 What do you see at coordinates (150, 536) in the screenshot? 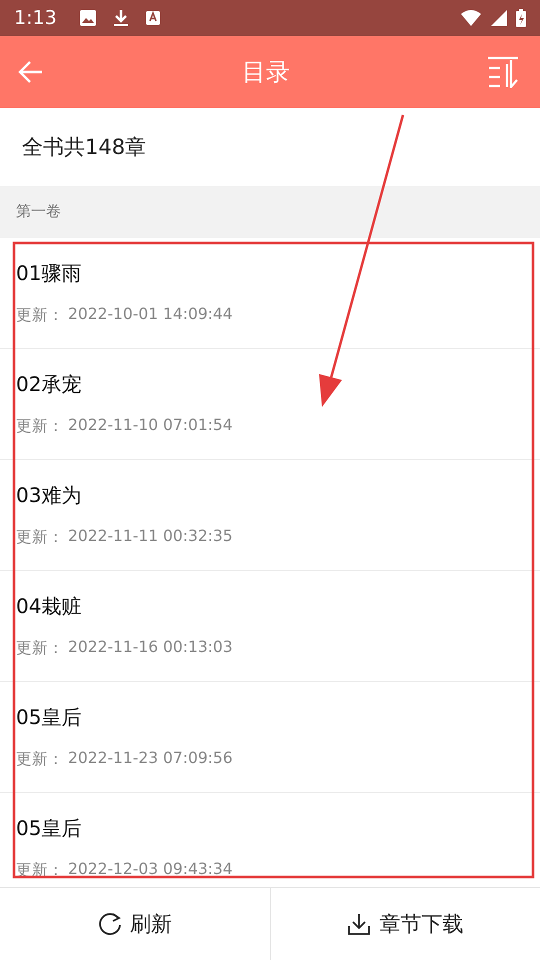
I see `update-time: 2022-11-11 00:32:35` at bounding box center [150, 536].